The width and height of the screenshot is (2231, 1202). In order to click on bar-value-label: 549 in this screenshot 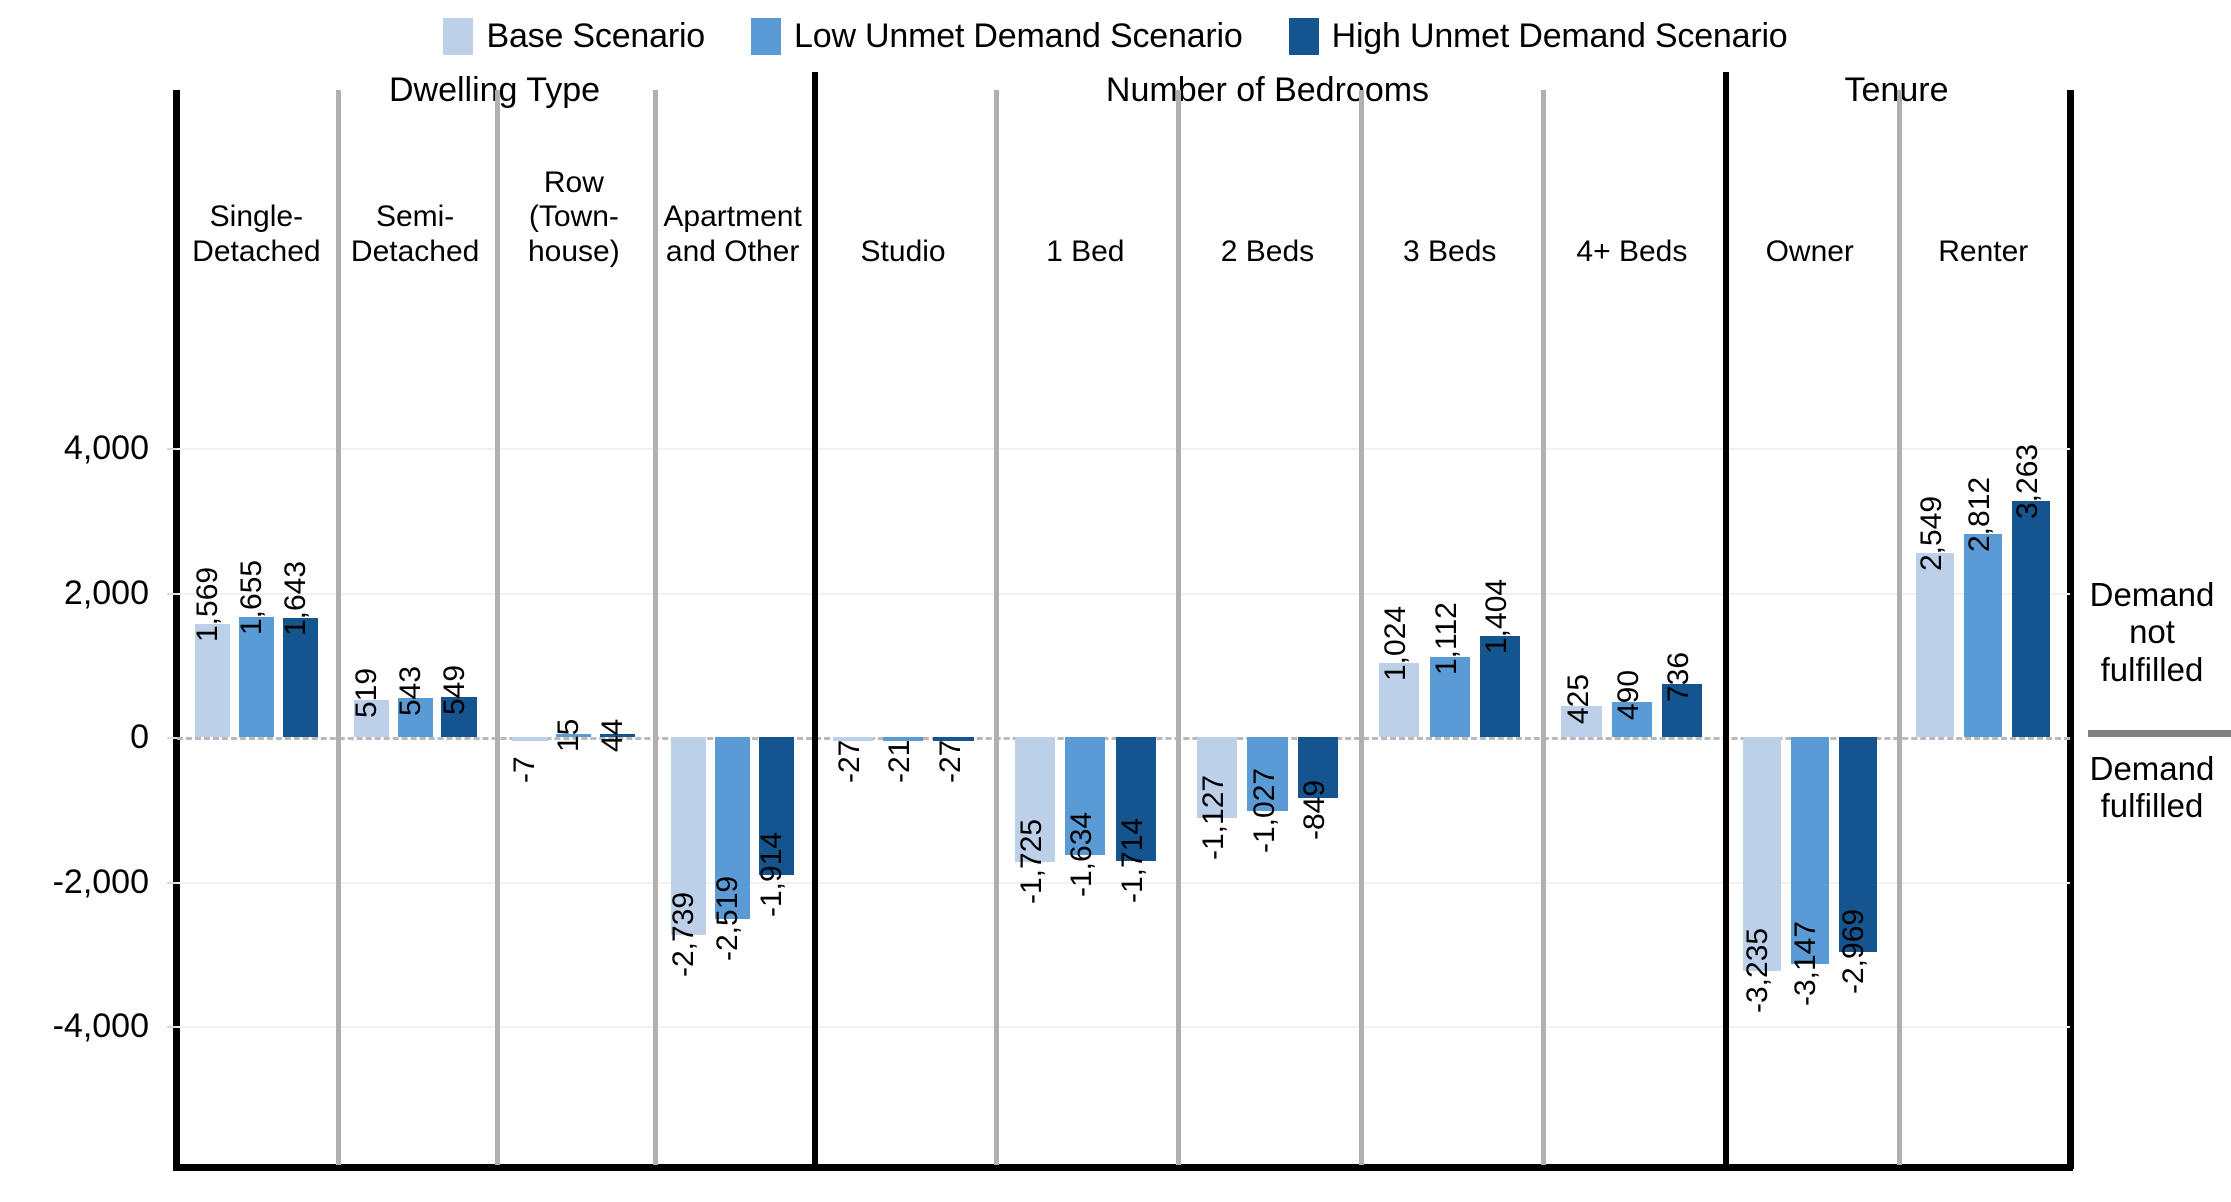, I will do `click(454, 690)`.